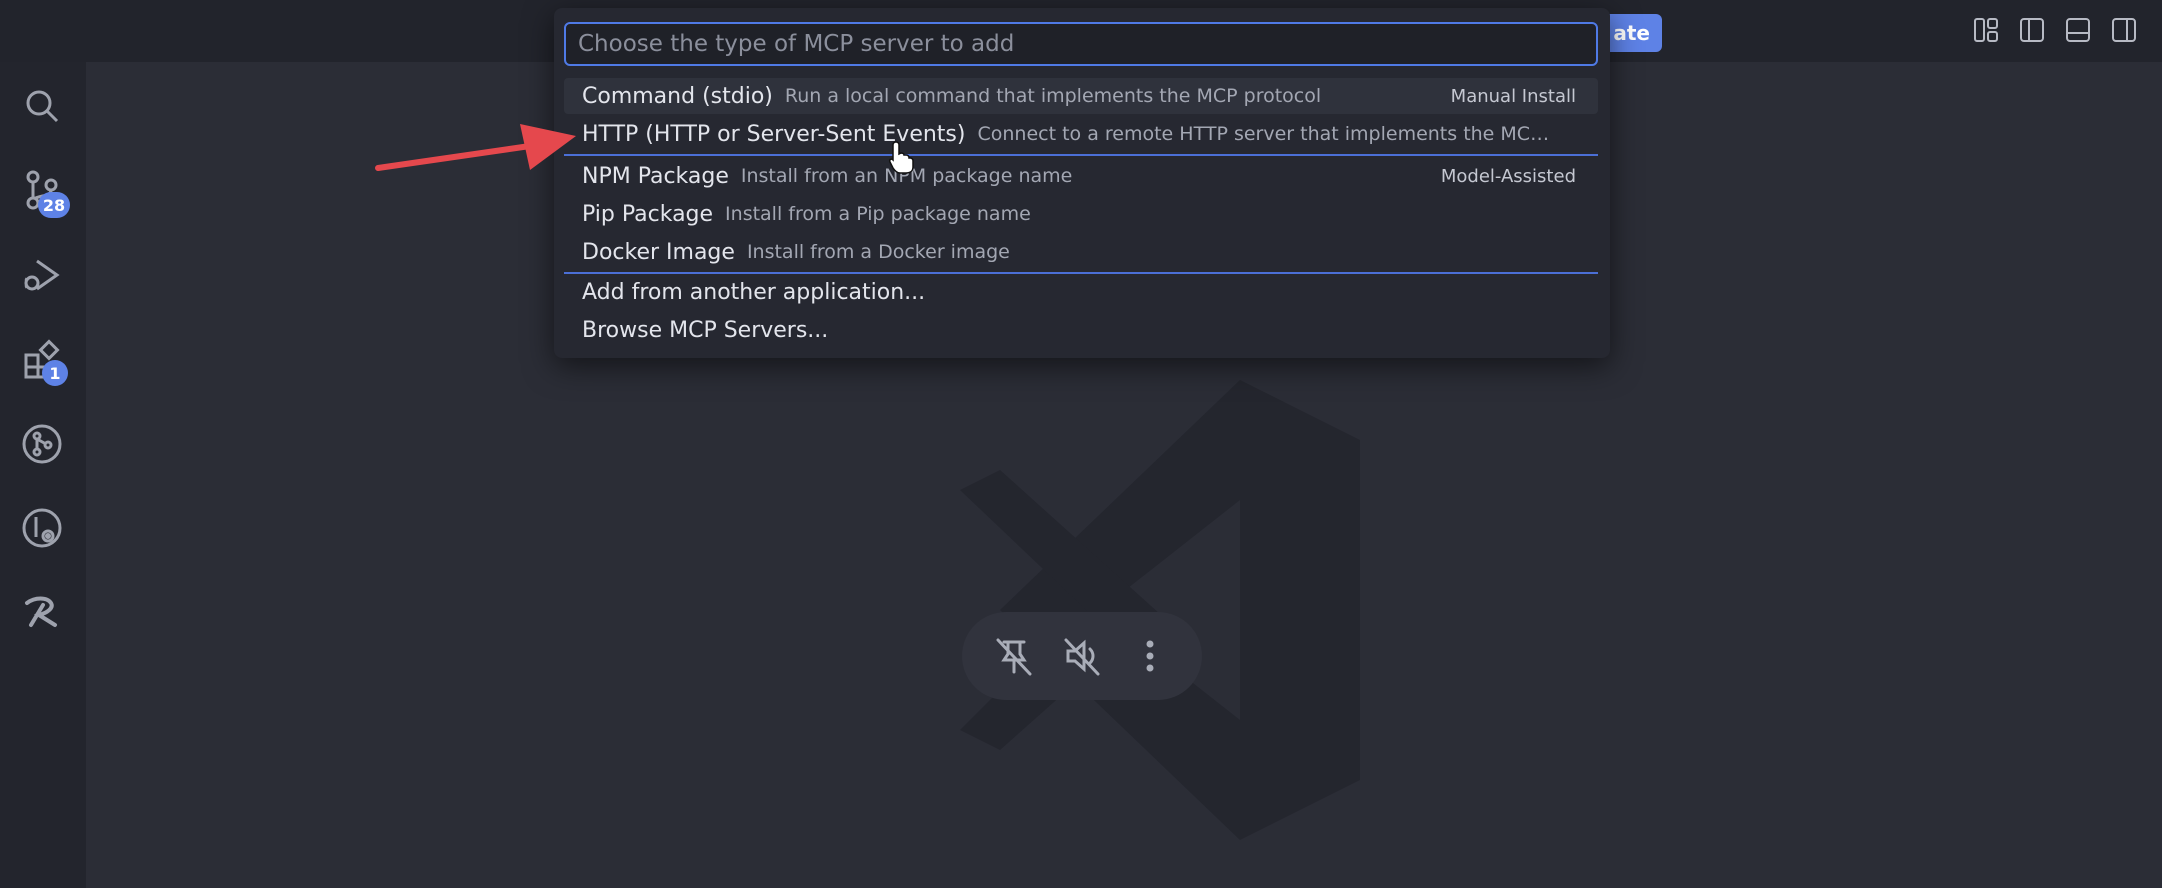 This screenshot has height=888, width=2162. Describe the element at coordinates (655, 176) in the screenshot. I see `item-label: NPM Package` at that location.